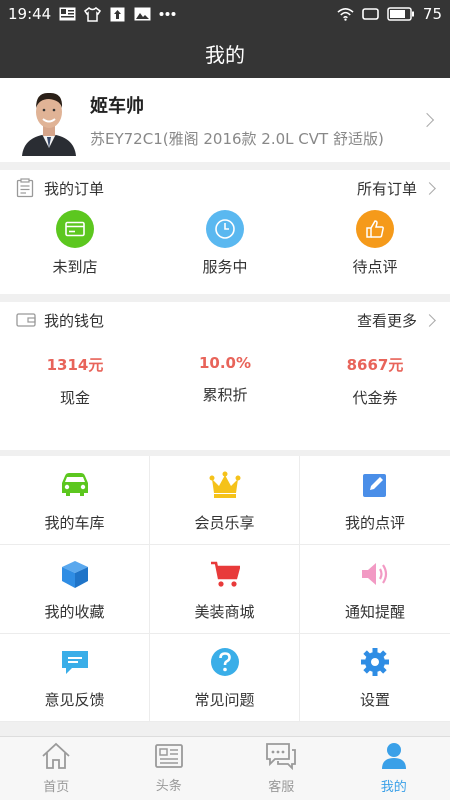  What do you see at coordinates (375, 398) in the screenshot?
I see `wallet-label: 代金券` at bounding box center [375, 398].